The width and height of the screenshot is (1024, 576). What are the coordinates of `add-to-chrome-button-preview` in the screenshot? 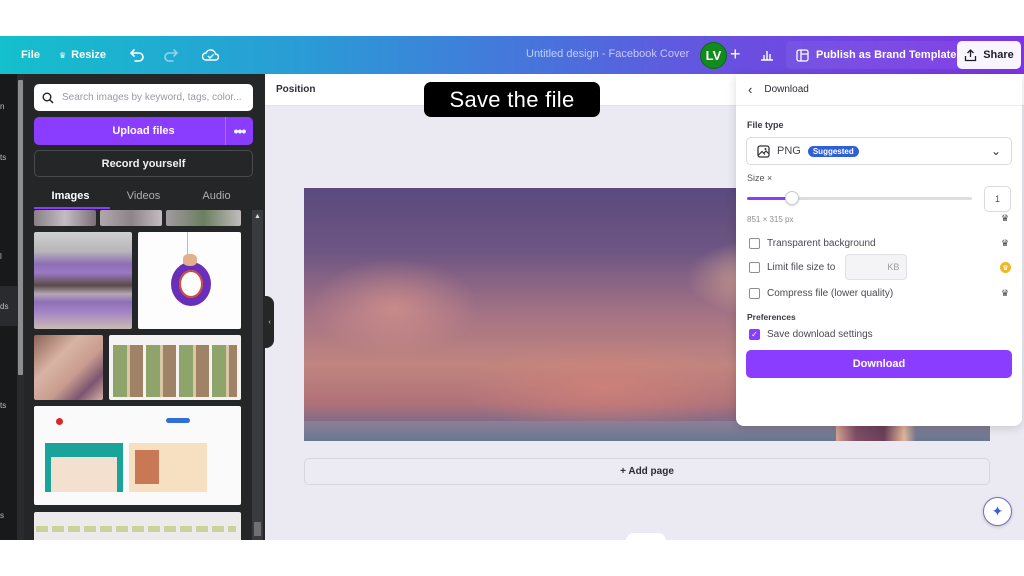 It's located at (178, 420).